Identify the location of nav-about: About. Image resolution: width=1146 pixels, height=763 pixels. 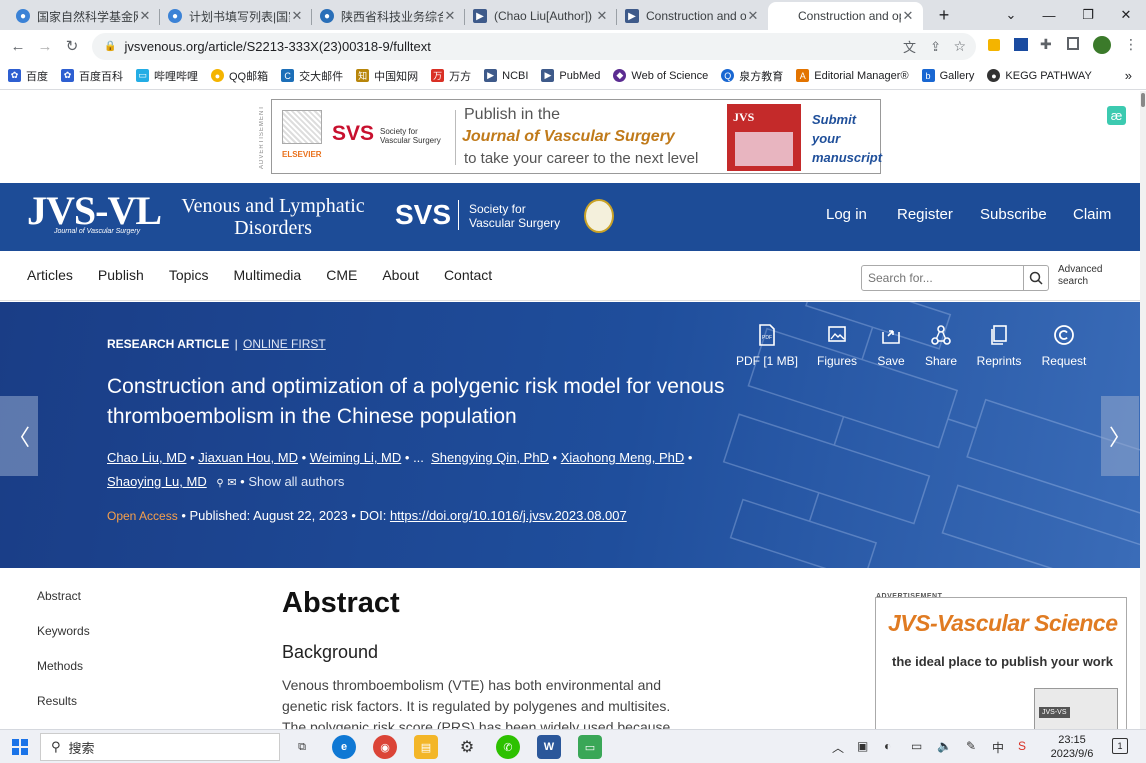
(400, 275).